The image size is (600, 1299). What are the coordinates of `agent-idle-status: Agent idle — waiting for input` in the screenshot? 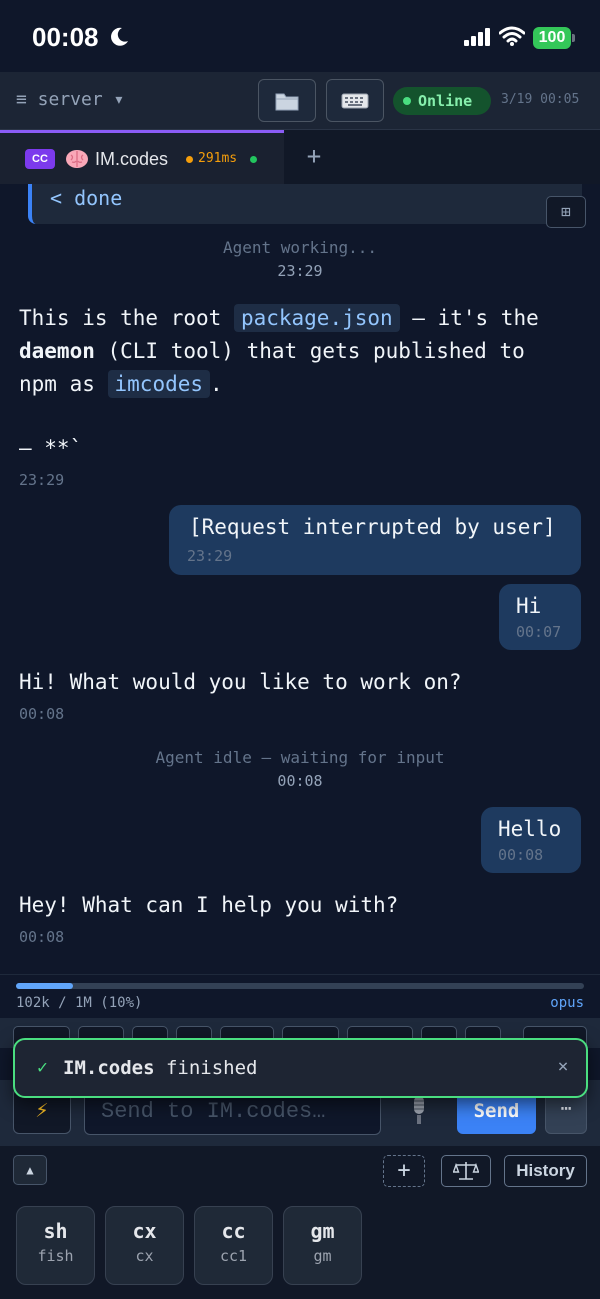 It's located at (300, 757).